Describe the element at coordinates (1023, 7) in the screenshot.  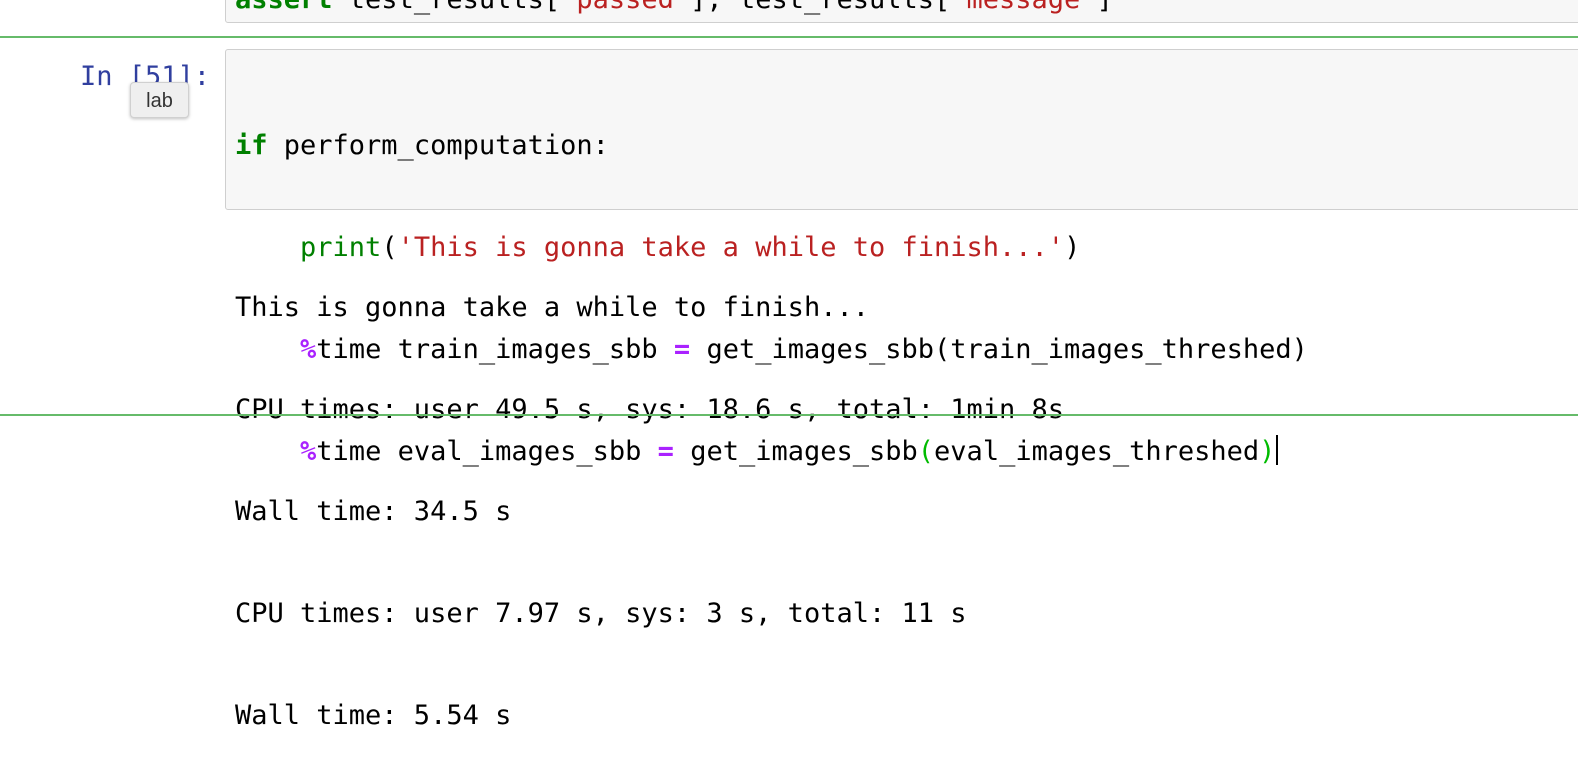
I see `string-literal: 'message'` at that location.